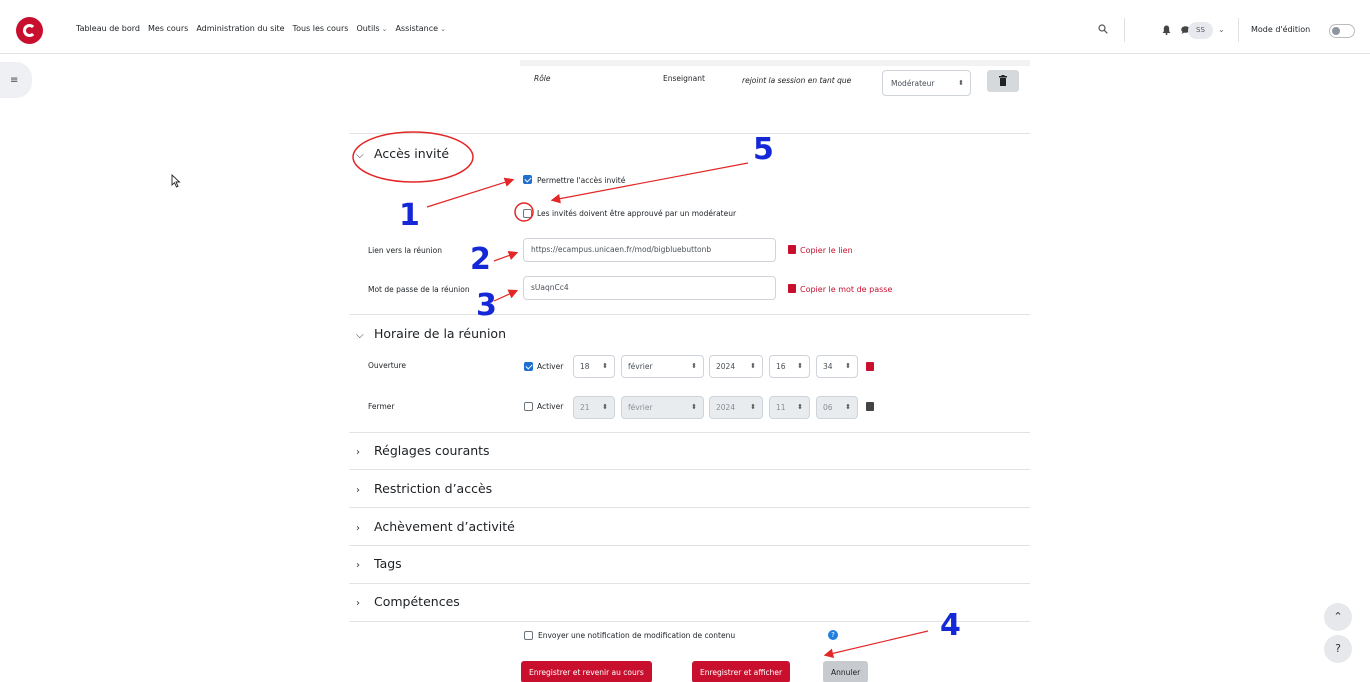 The width and height of the screenshot is (1370, 682). I want to click on nav-my-courses: Mes cours, so click(168, 28).